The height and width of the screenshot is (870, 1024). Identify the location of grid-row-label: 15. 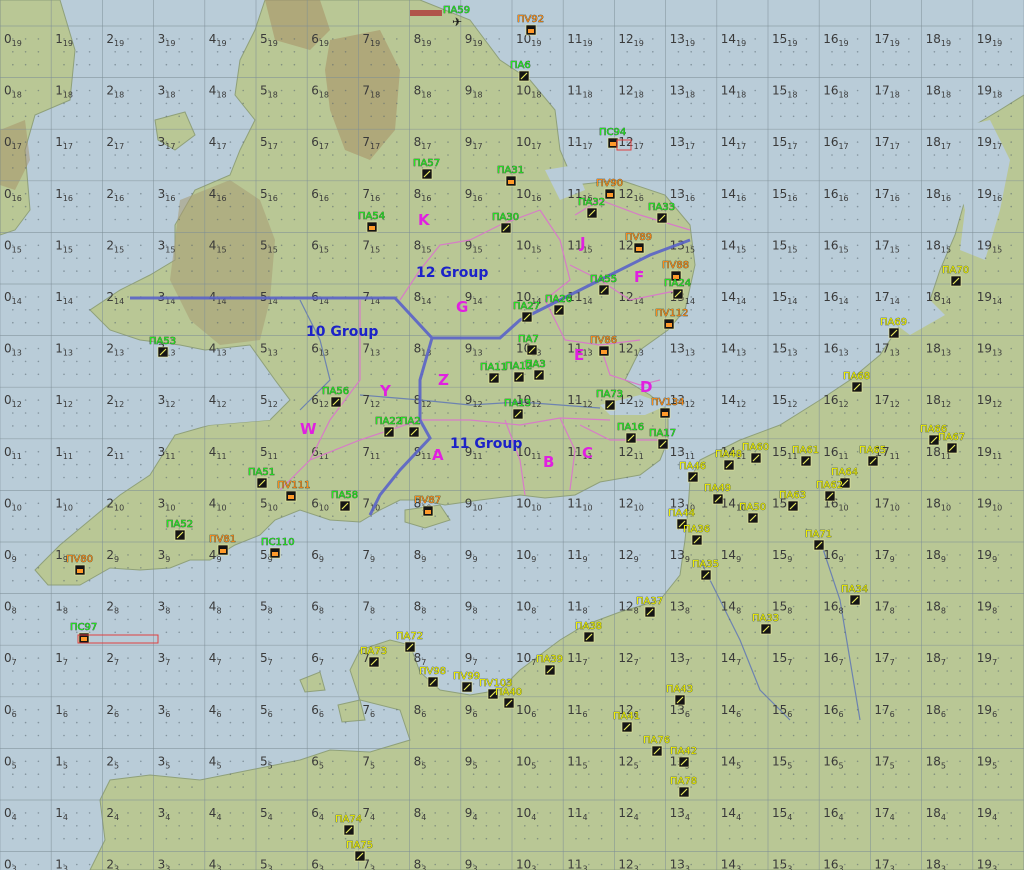
(426, 249).